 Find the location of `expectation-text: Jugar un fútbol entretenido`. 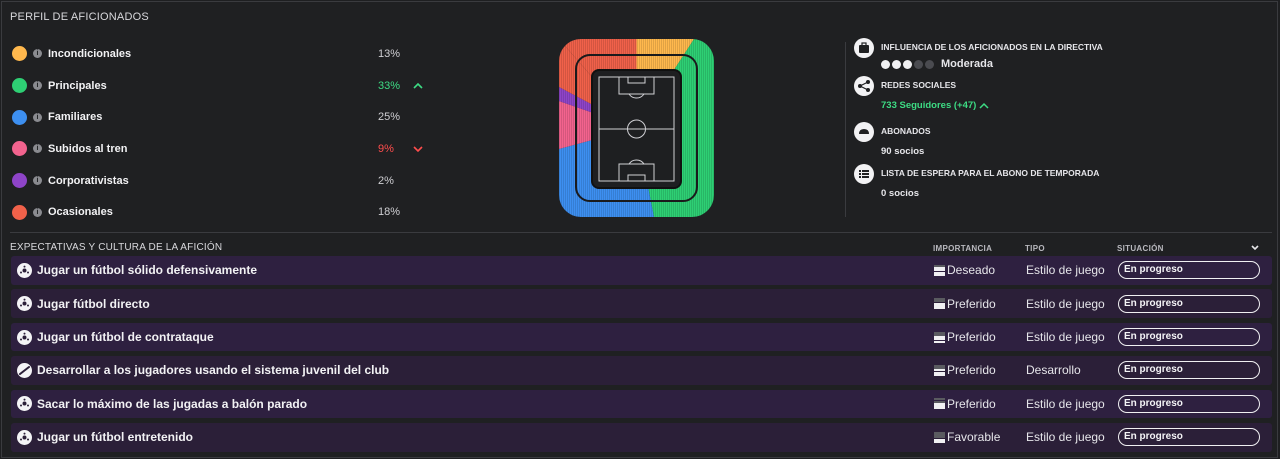

expectation-text: Jugar un fútbol entretenido is located at coordinates (115, 437).